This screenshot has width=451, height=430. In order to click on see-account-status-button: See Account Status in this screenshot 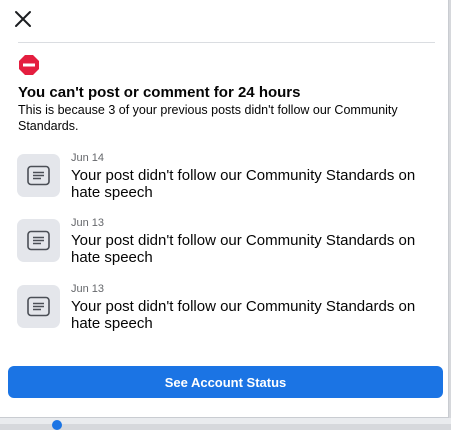, I will do `click(225, 382)`.